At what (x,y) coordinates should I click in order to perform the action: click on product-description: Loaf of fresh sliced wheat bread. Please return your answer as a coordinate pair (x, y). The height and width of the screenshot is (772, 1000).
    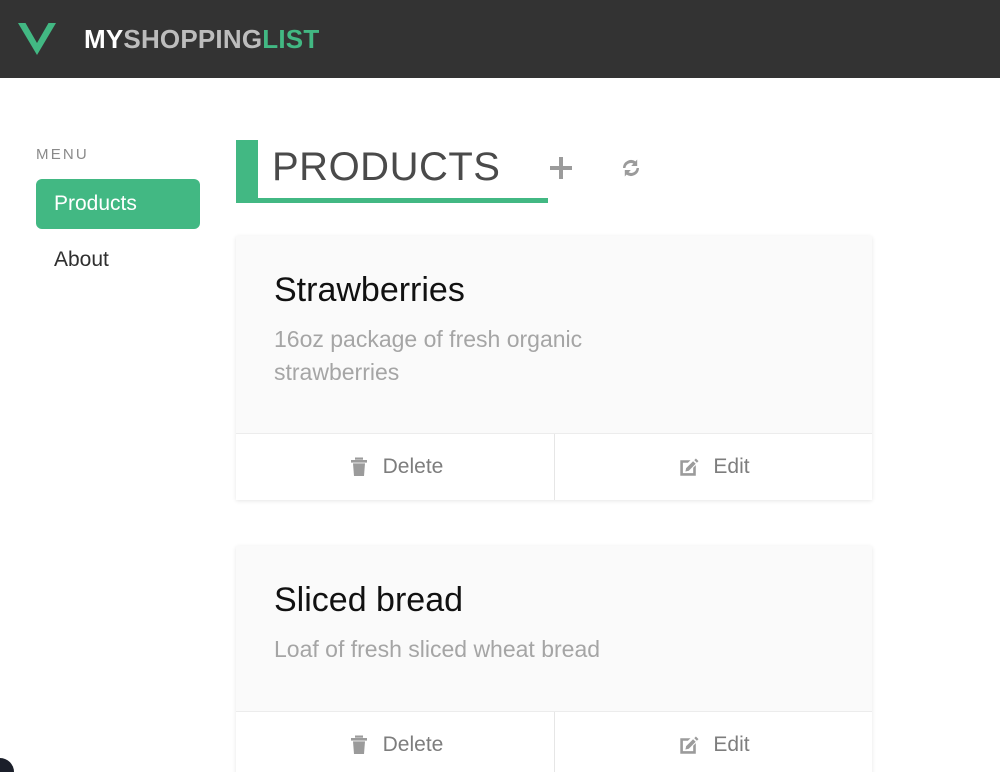
    Looking at the image, I should click on (437, 649).